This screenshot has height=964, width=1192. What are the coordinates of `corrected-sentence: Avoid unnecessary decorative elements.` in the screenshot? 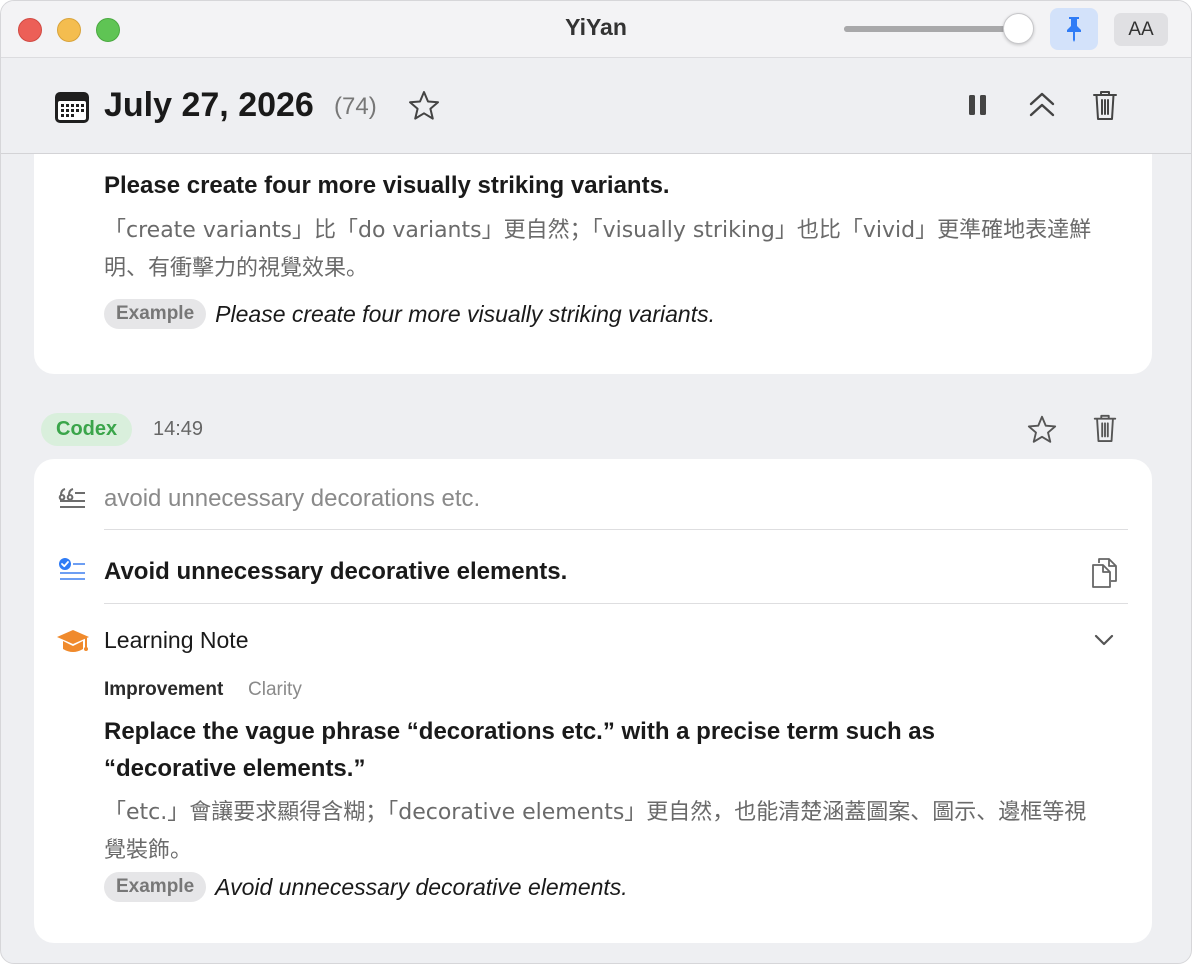 It's located at (336, 571).